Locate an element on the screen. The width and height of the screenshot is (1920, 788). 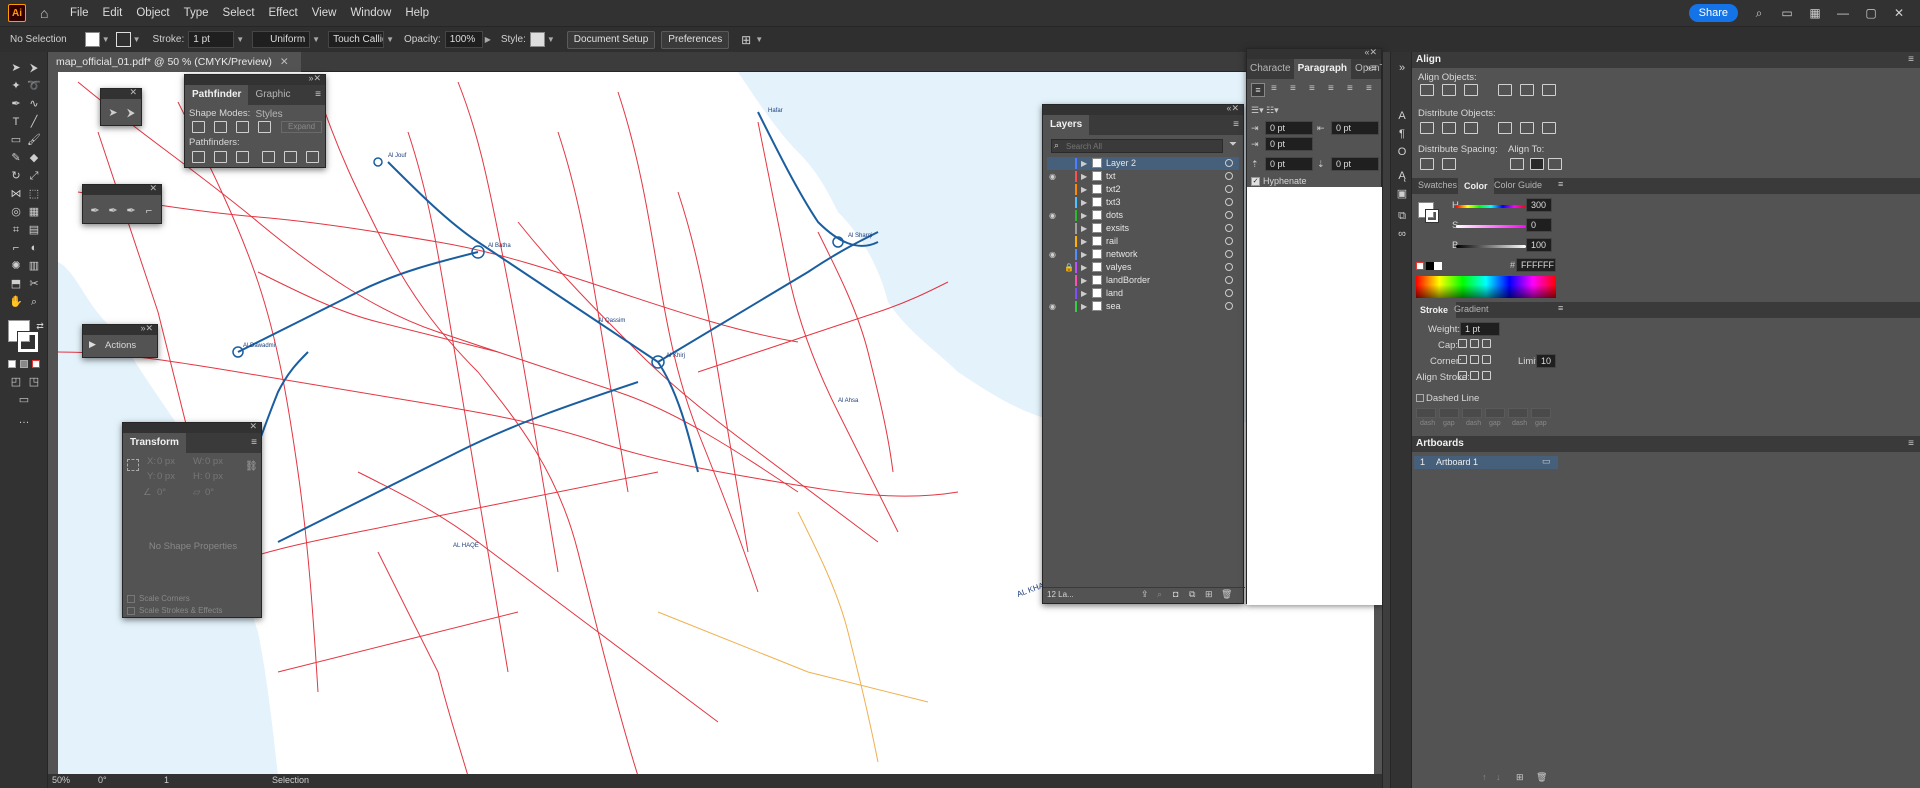
tab-color-guide: Color Guide is located at coordinates (1518, 185).